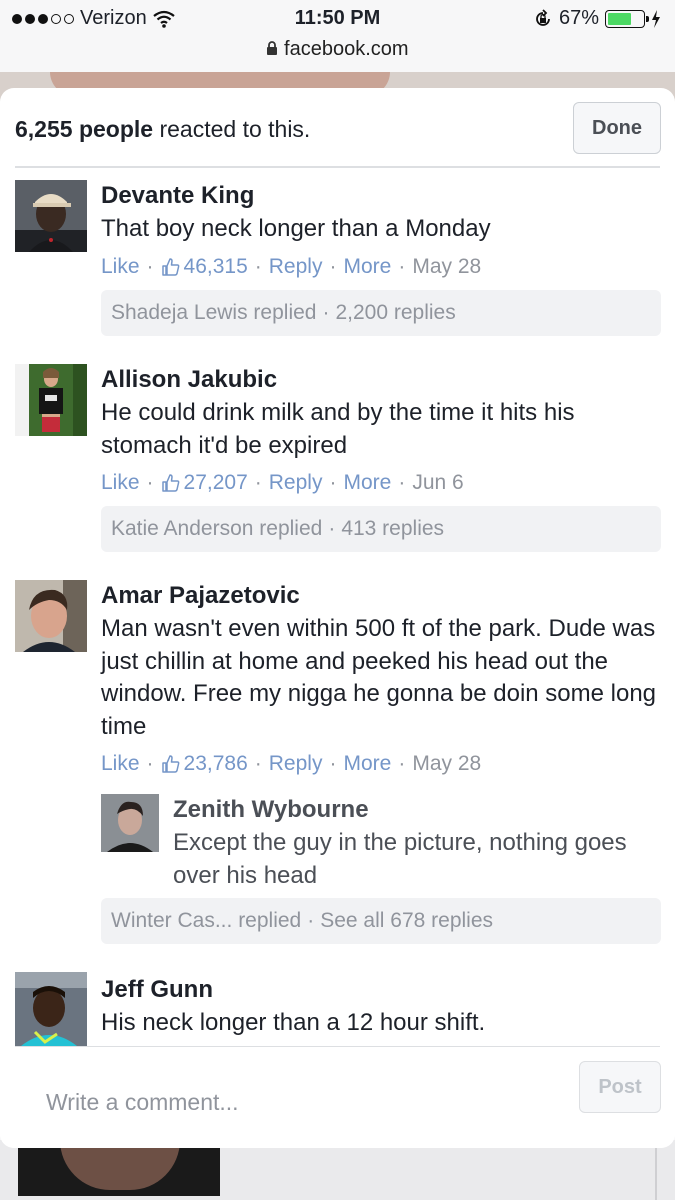 Image resolution: width=675 pixels, height=1200 pixels. I want to click on reply-avatar, so click(130, 823).